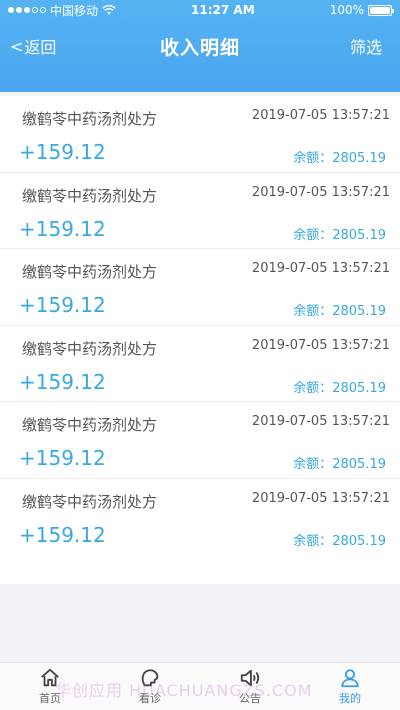 The width and height of the screenshot is (400, 710). I want to click on header: 中国移动 11:27 AM 100% < 返回 收入明细 筛选, so click(200, 46).